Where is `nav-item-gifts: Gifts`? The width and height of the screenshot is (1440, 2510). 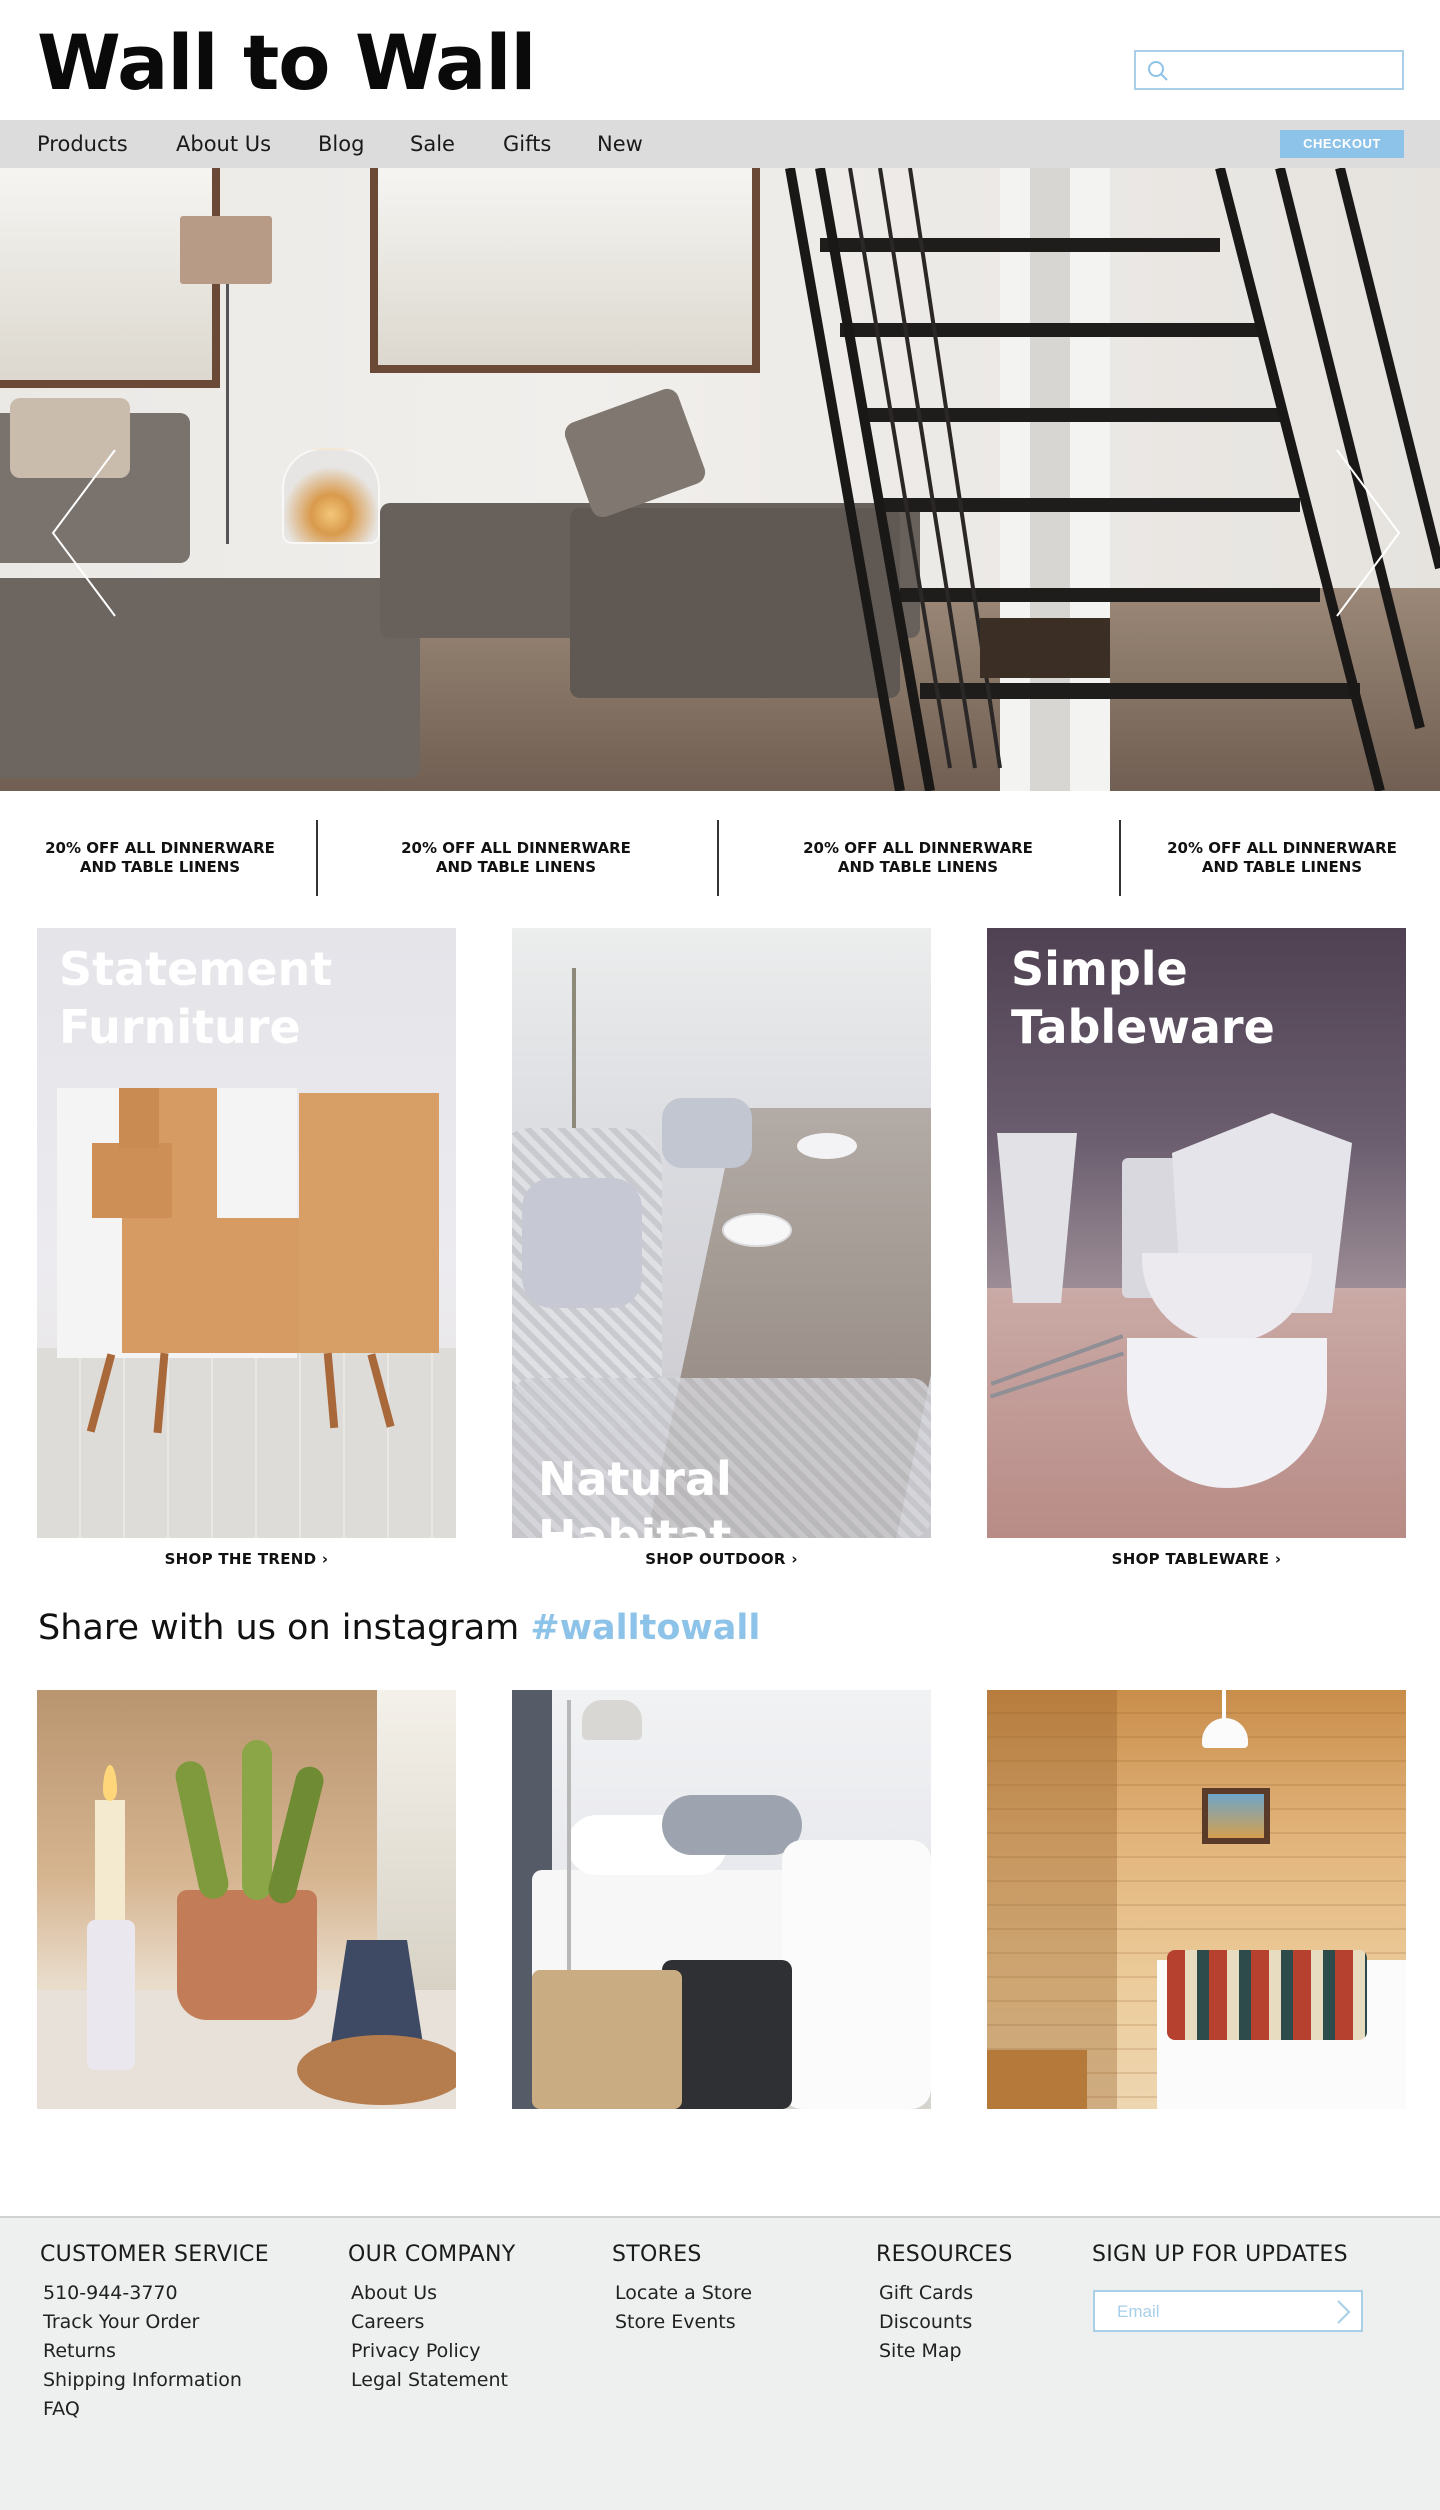
nav-item-gifts: Gifts is located at coordinates (527, 144).